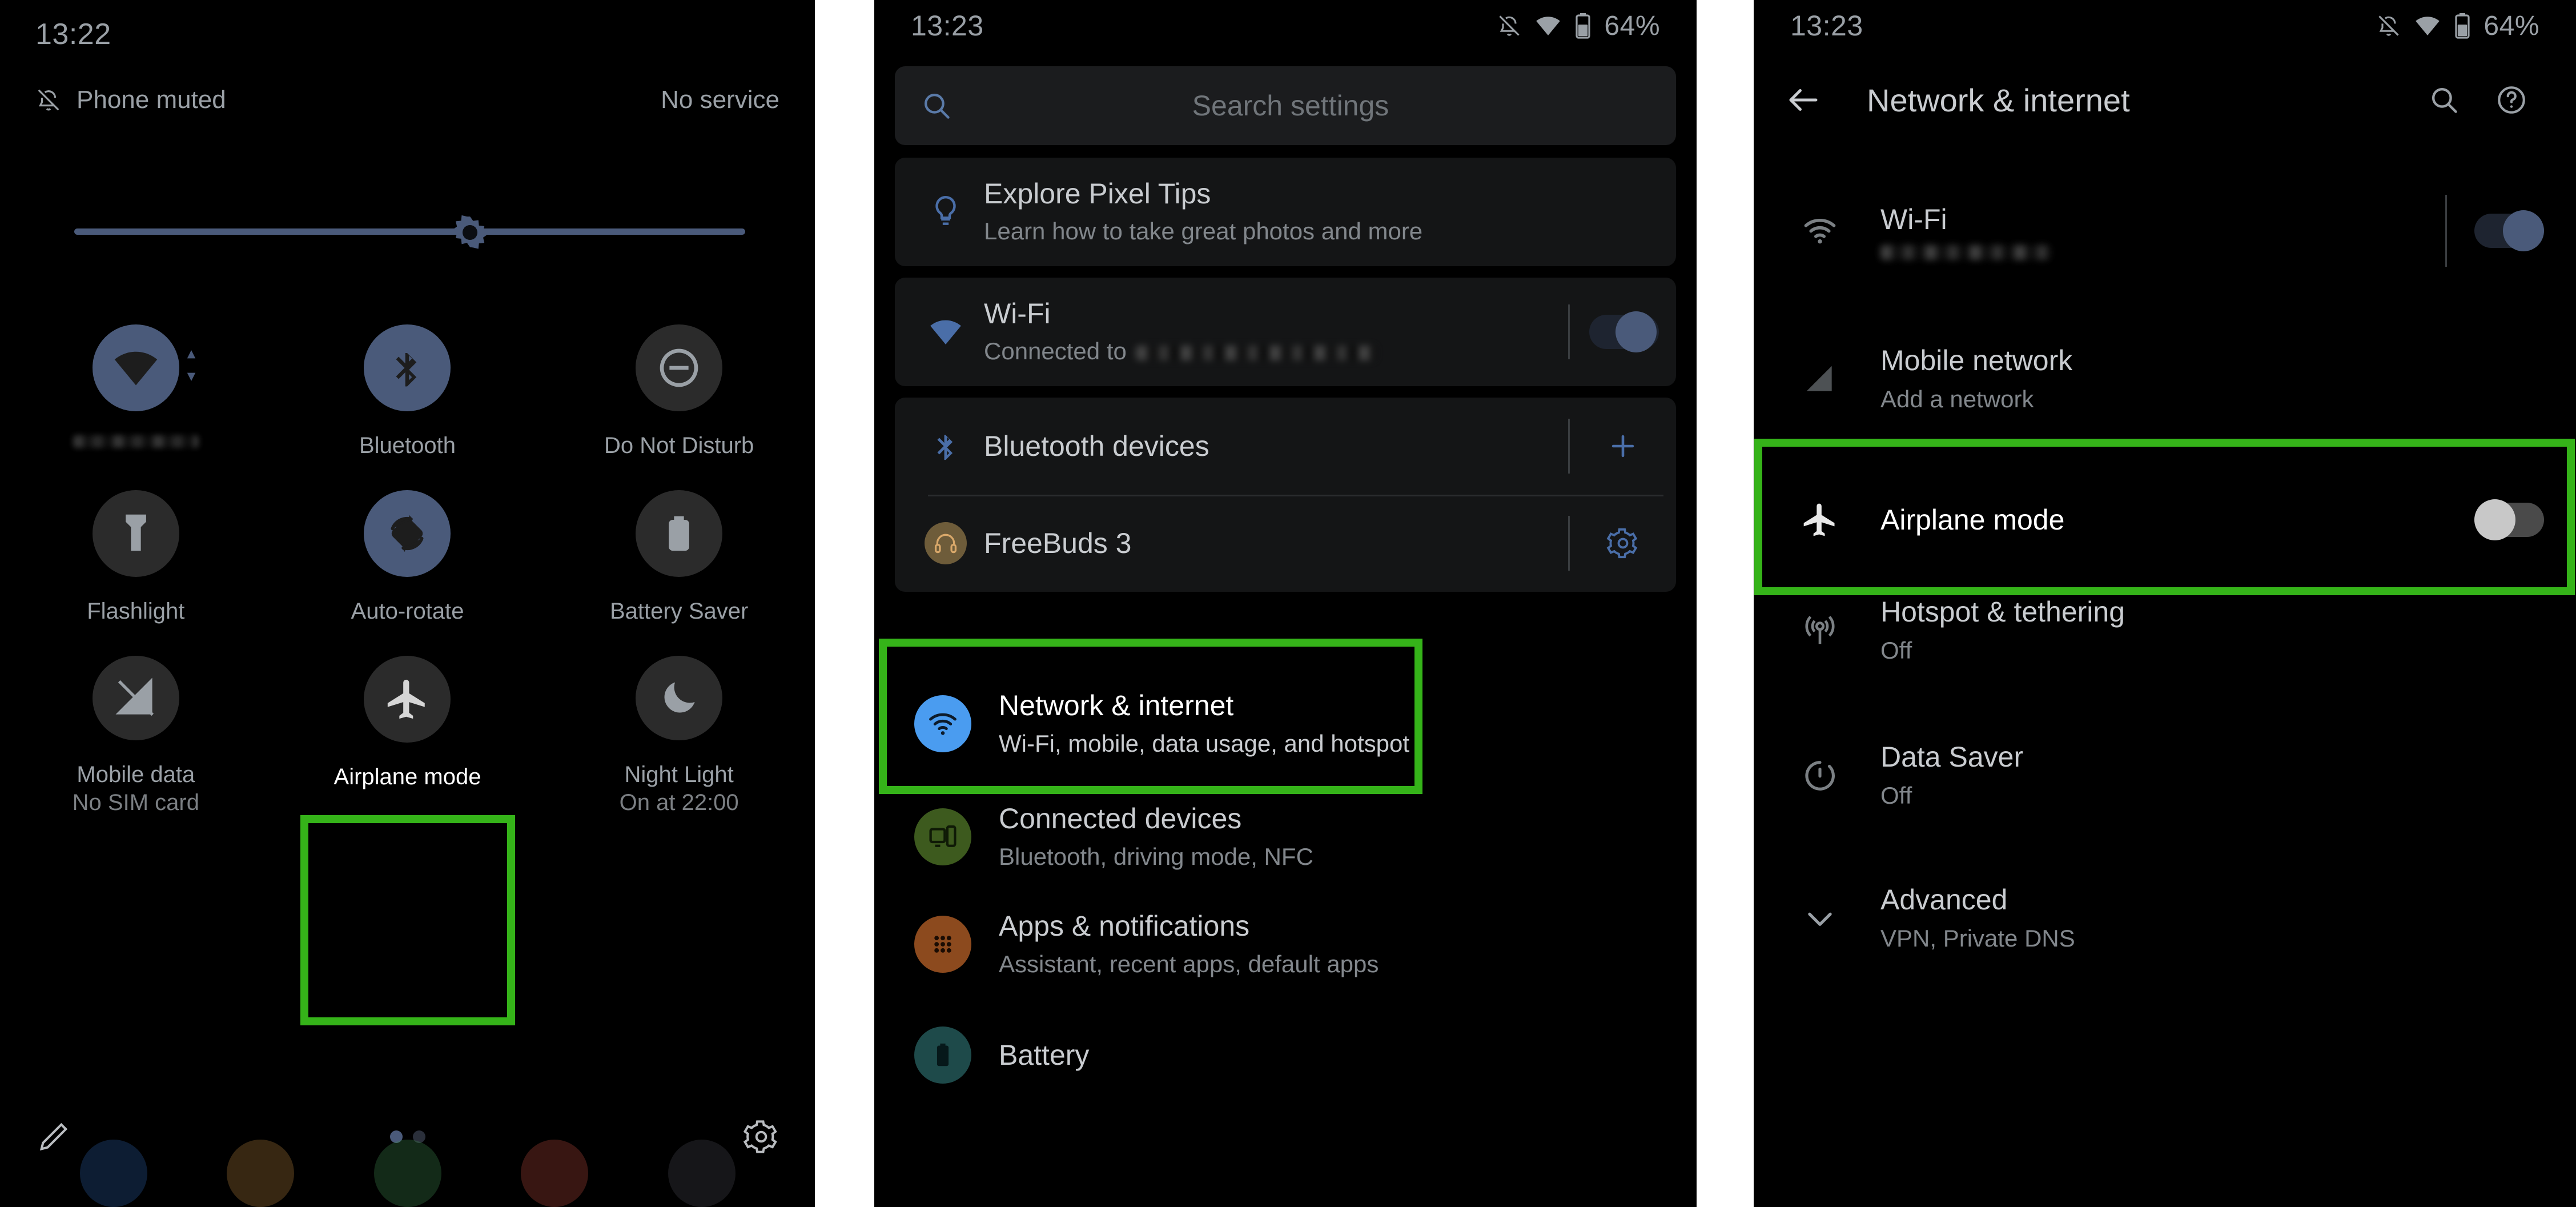 Image resolution: width=2576 pixels, height=1207 pixels. Describe the element at coordinates (136, 734) in the screenshot. I see `tile-mobile-data: Mobile data No SIM card` at that location.